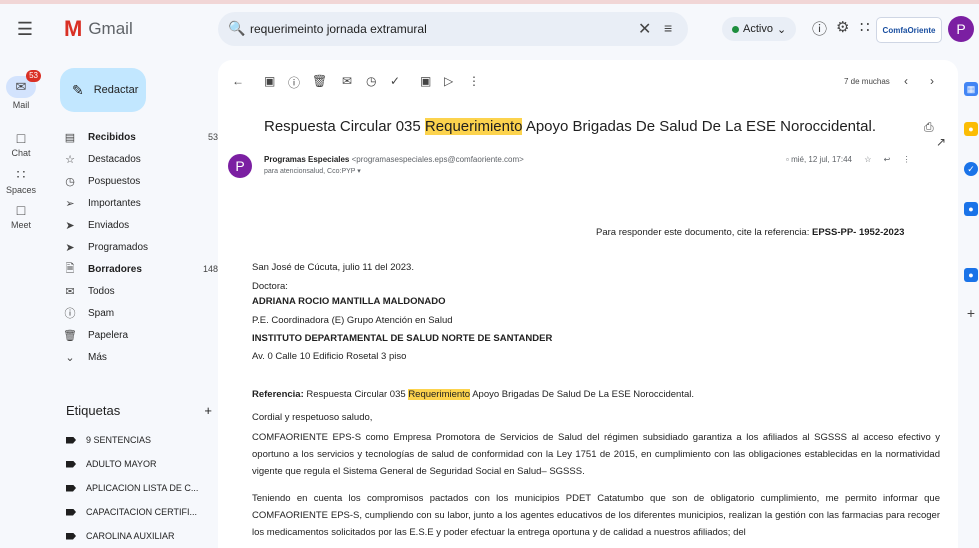  I want to click on menu-icon: ☰, so click(25, 29).